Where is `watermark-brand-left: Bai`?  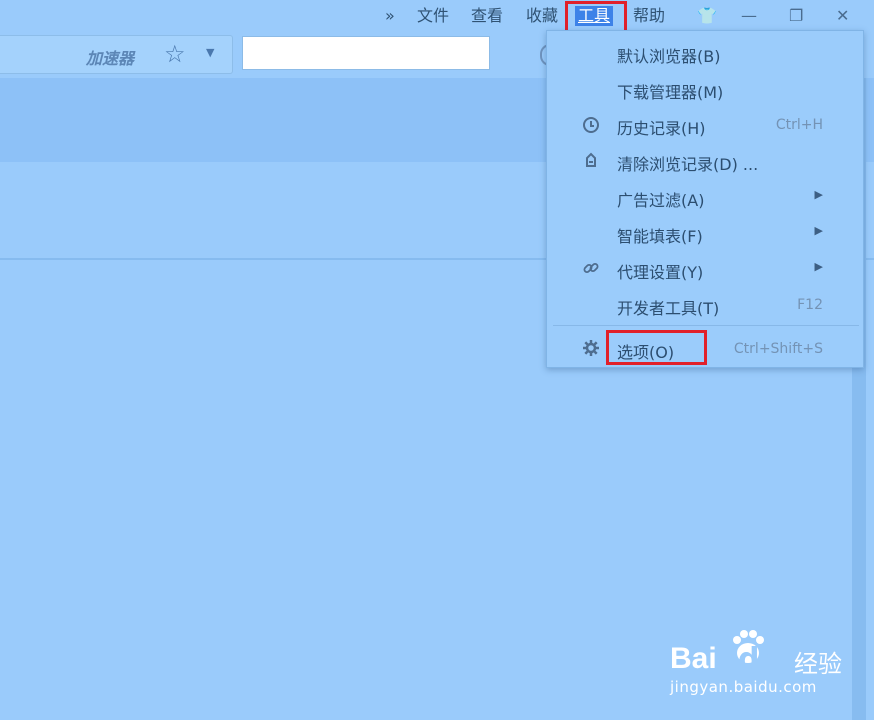
watermark-brand-left: Bai is located at coordinates (693, 658).